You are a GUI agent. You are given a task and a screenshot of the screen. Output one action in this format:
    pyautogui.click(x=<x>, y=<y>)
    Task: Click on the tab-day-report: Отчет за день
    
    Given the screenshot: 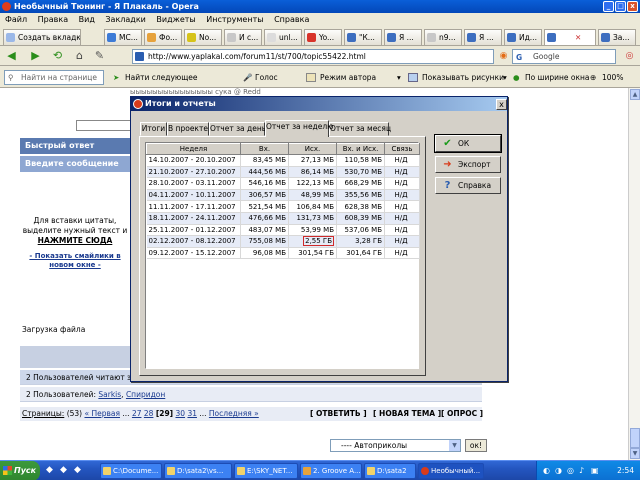 What is the action you would take?
    pyautogui.click(x=237, y=129)
    